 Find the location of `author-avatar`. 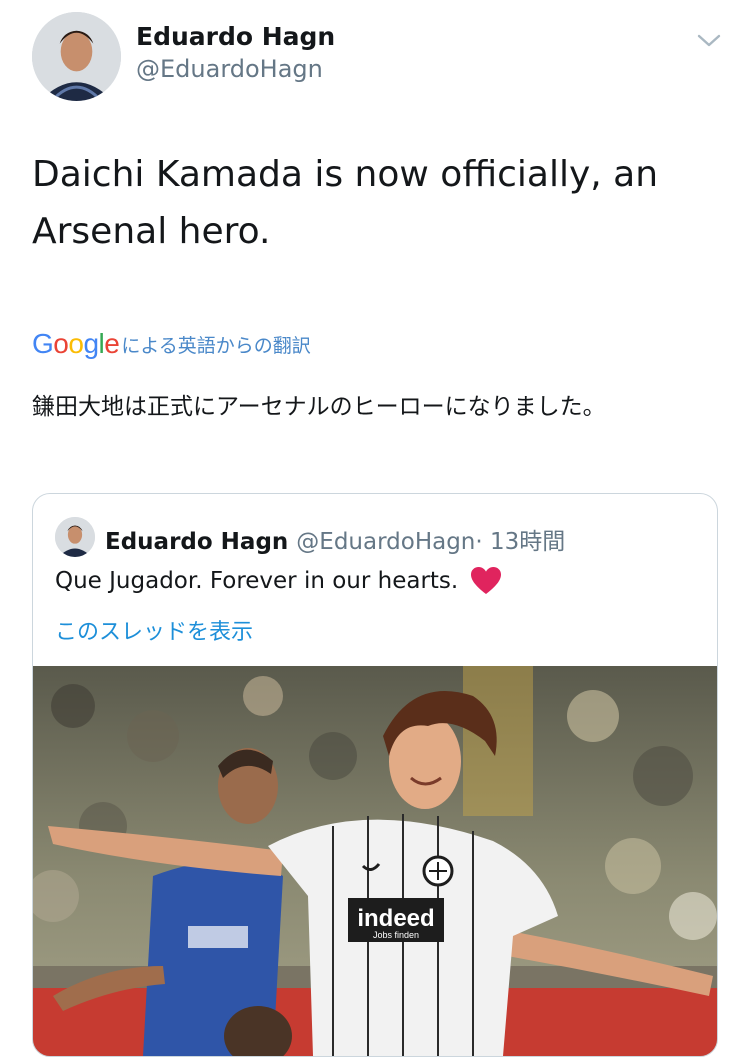

author-avatar is located at coordinates (76, 56).